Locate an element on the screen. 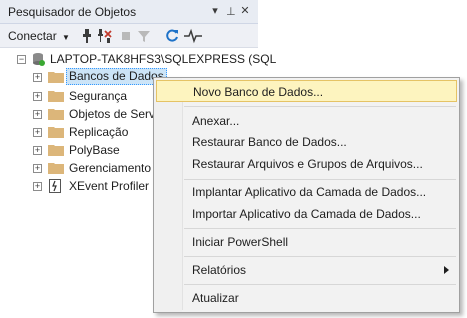  tree-node-server: − LAPTOP-TAK8HFS3\SQLEXPRESS (SQL is located at coordinates (138, 59).